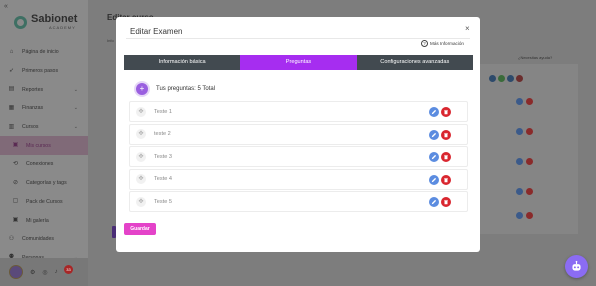  I want to click on sidebar-item-1: ⌂ Página de inicio, so click(44, 52).